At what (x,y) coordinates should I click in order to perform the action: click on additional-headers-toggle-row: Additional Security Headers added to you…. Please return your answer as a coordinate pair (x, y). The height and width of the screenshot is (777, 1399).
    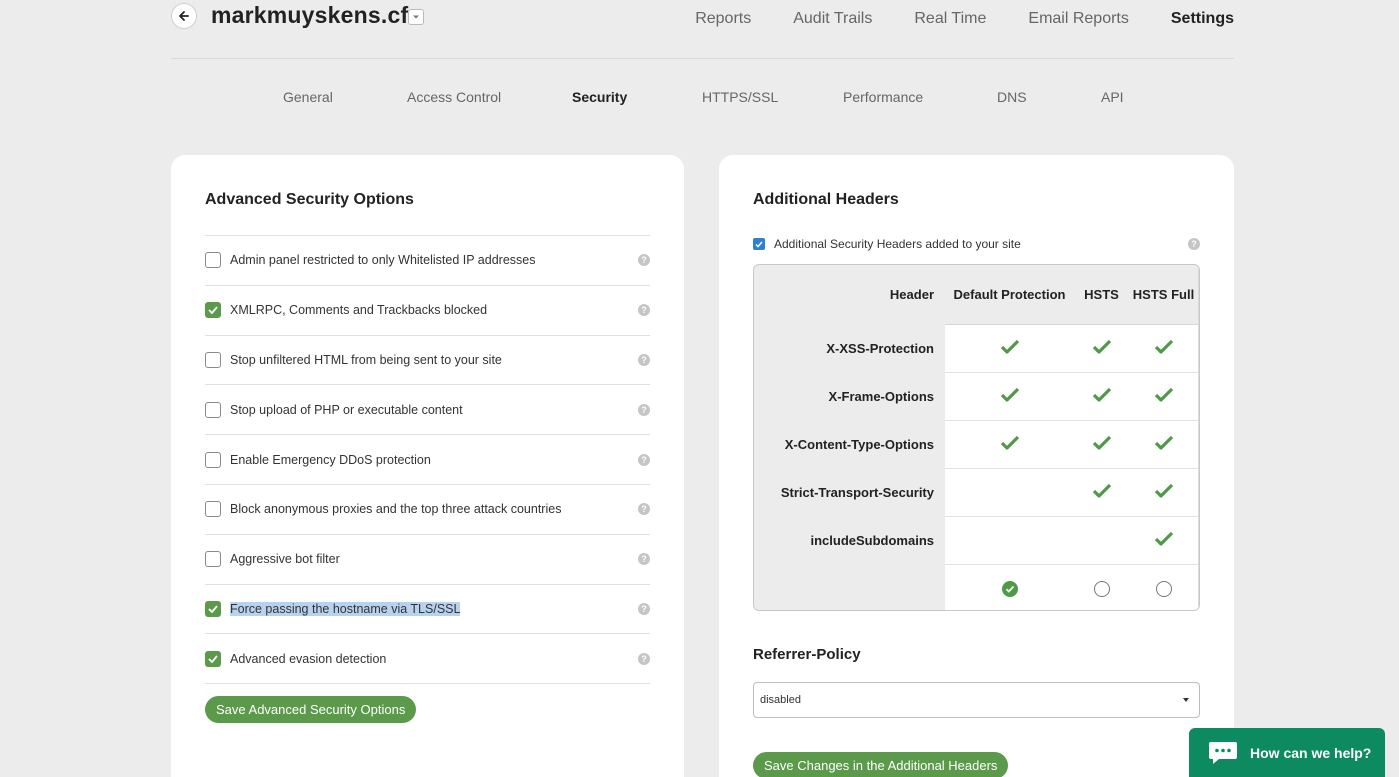
    Looking at the image, I should click on (976, 244).